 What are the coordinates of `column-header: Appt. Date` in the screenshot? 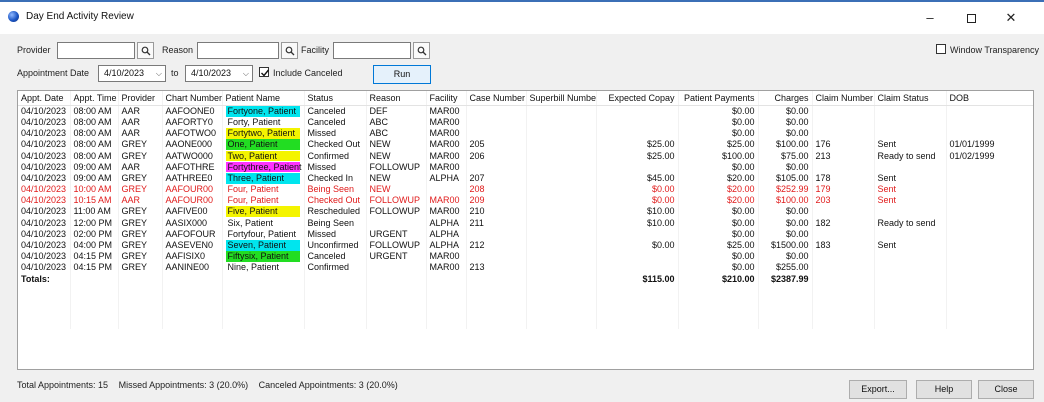 It's located at (44, 98).